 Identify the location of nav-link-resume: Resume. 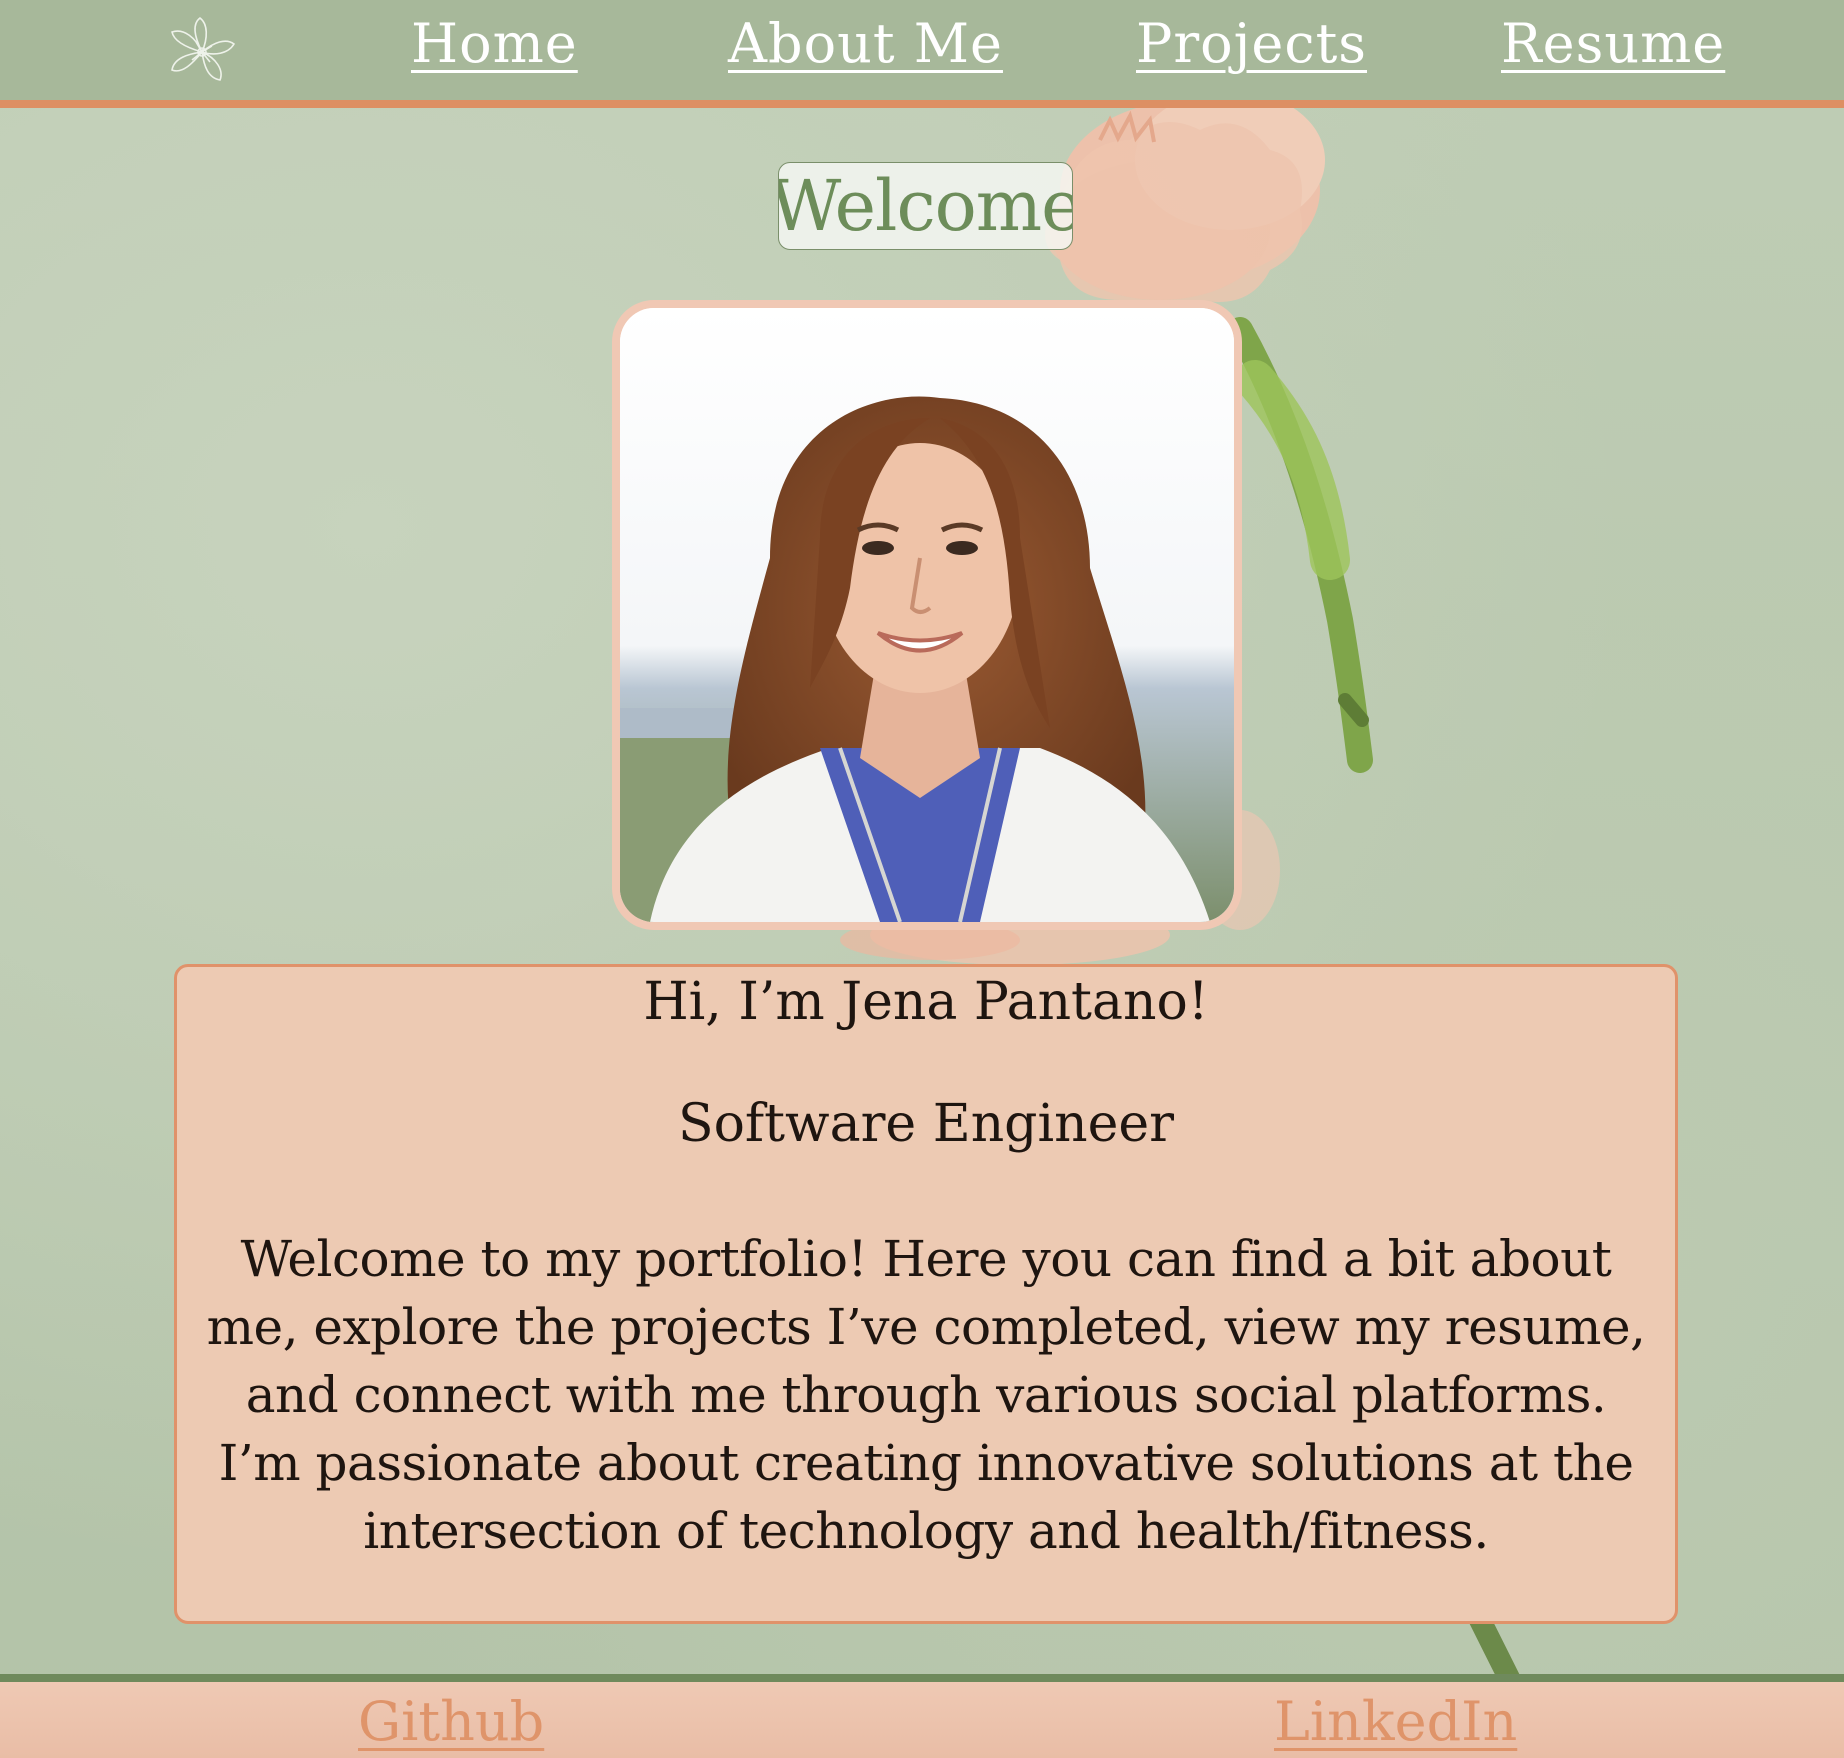
(1613, 43).